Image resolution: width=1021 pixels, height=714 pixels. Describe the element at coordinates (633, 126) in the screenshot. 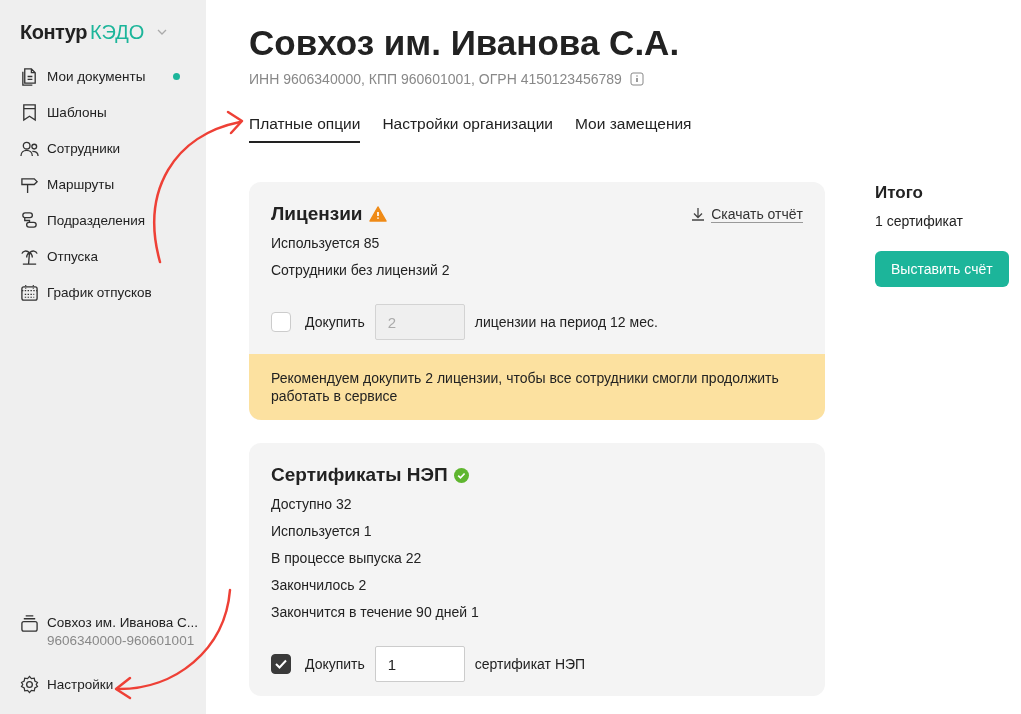

I see `tab: Мои замещения` at that location.